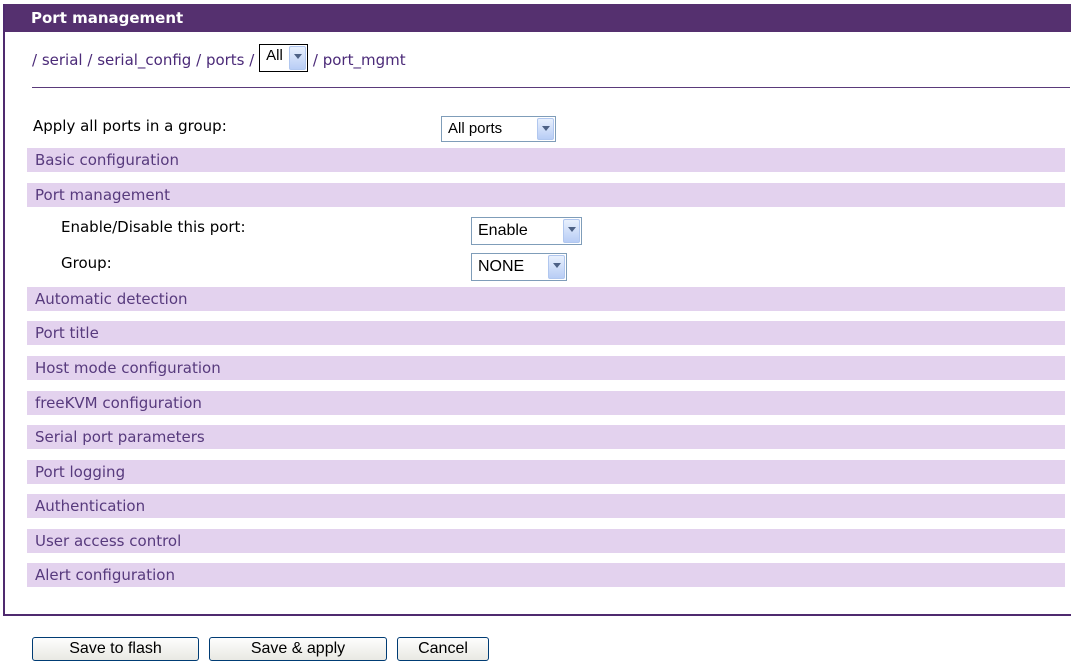 The height and width of the screenshot is (663, 1071). Describe the element at coordinates (475, 128) in the screenshot. I see `apply-group-value: All ports` at that location.